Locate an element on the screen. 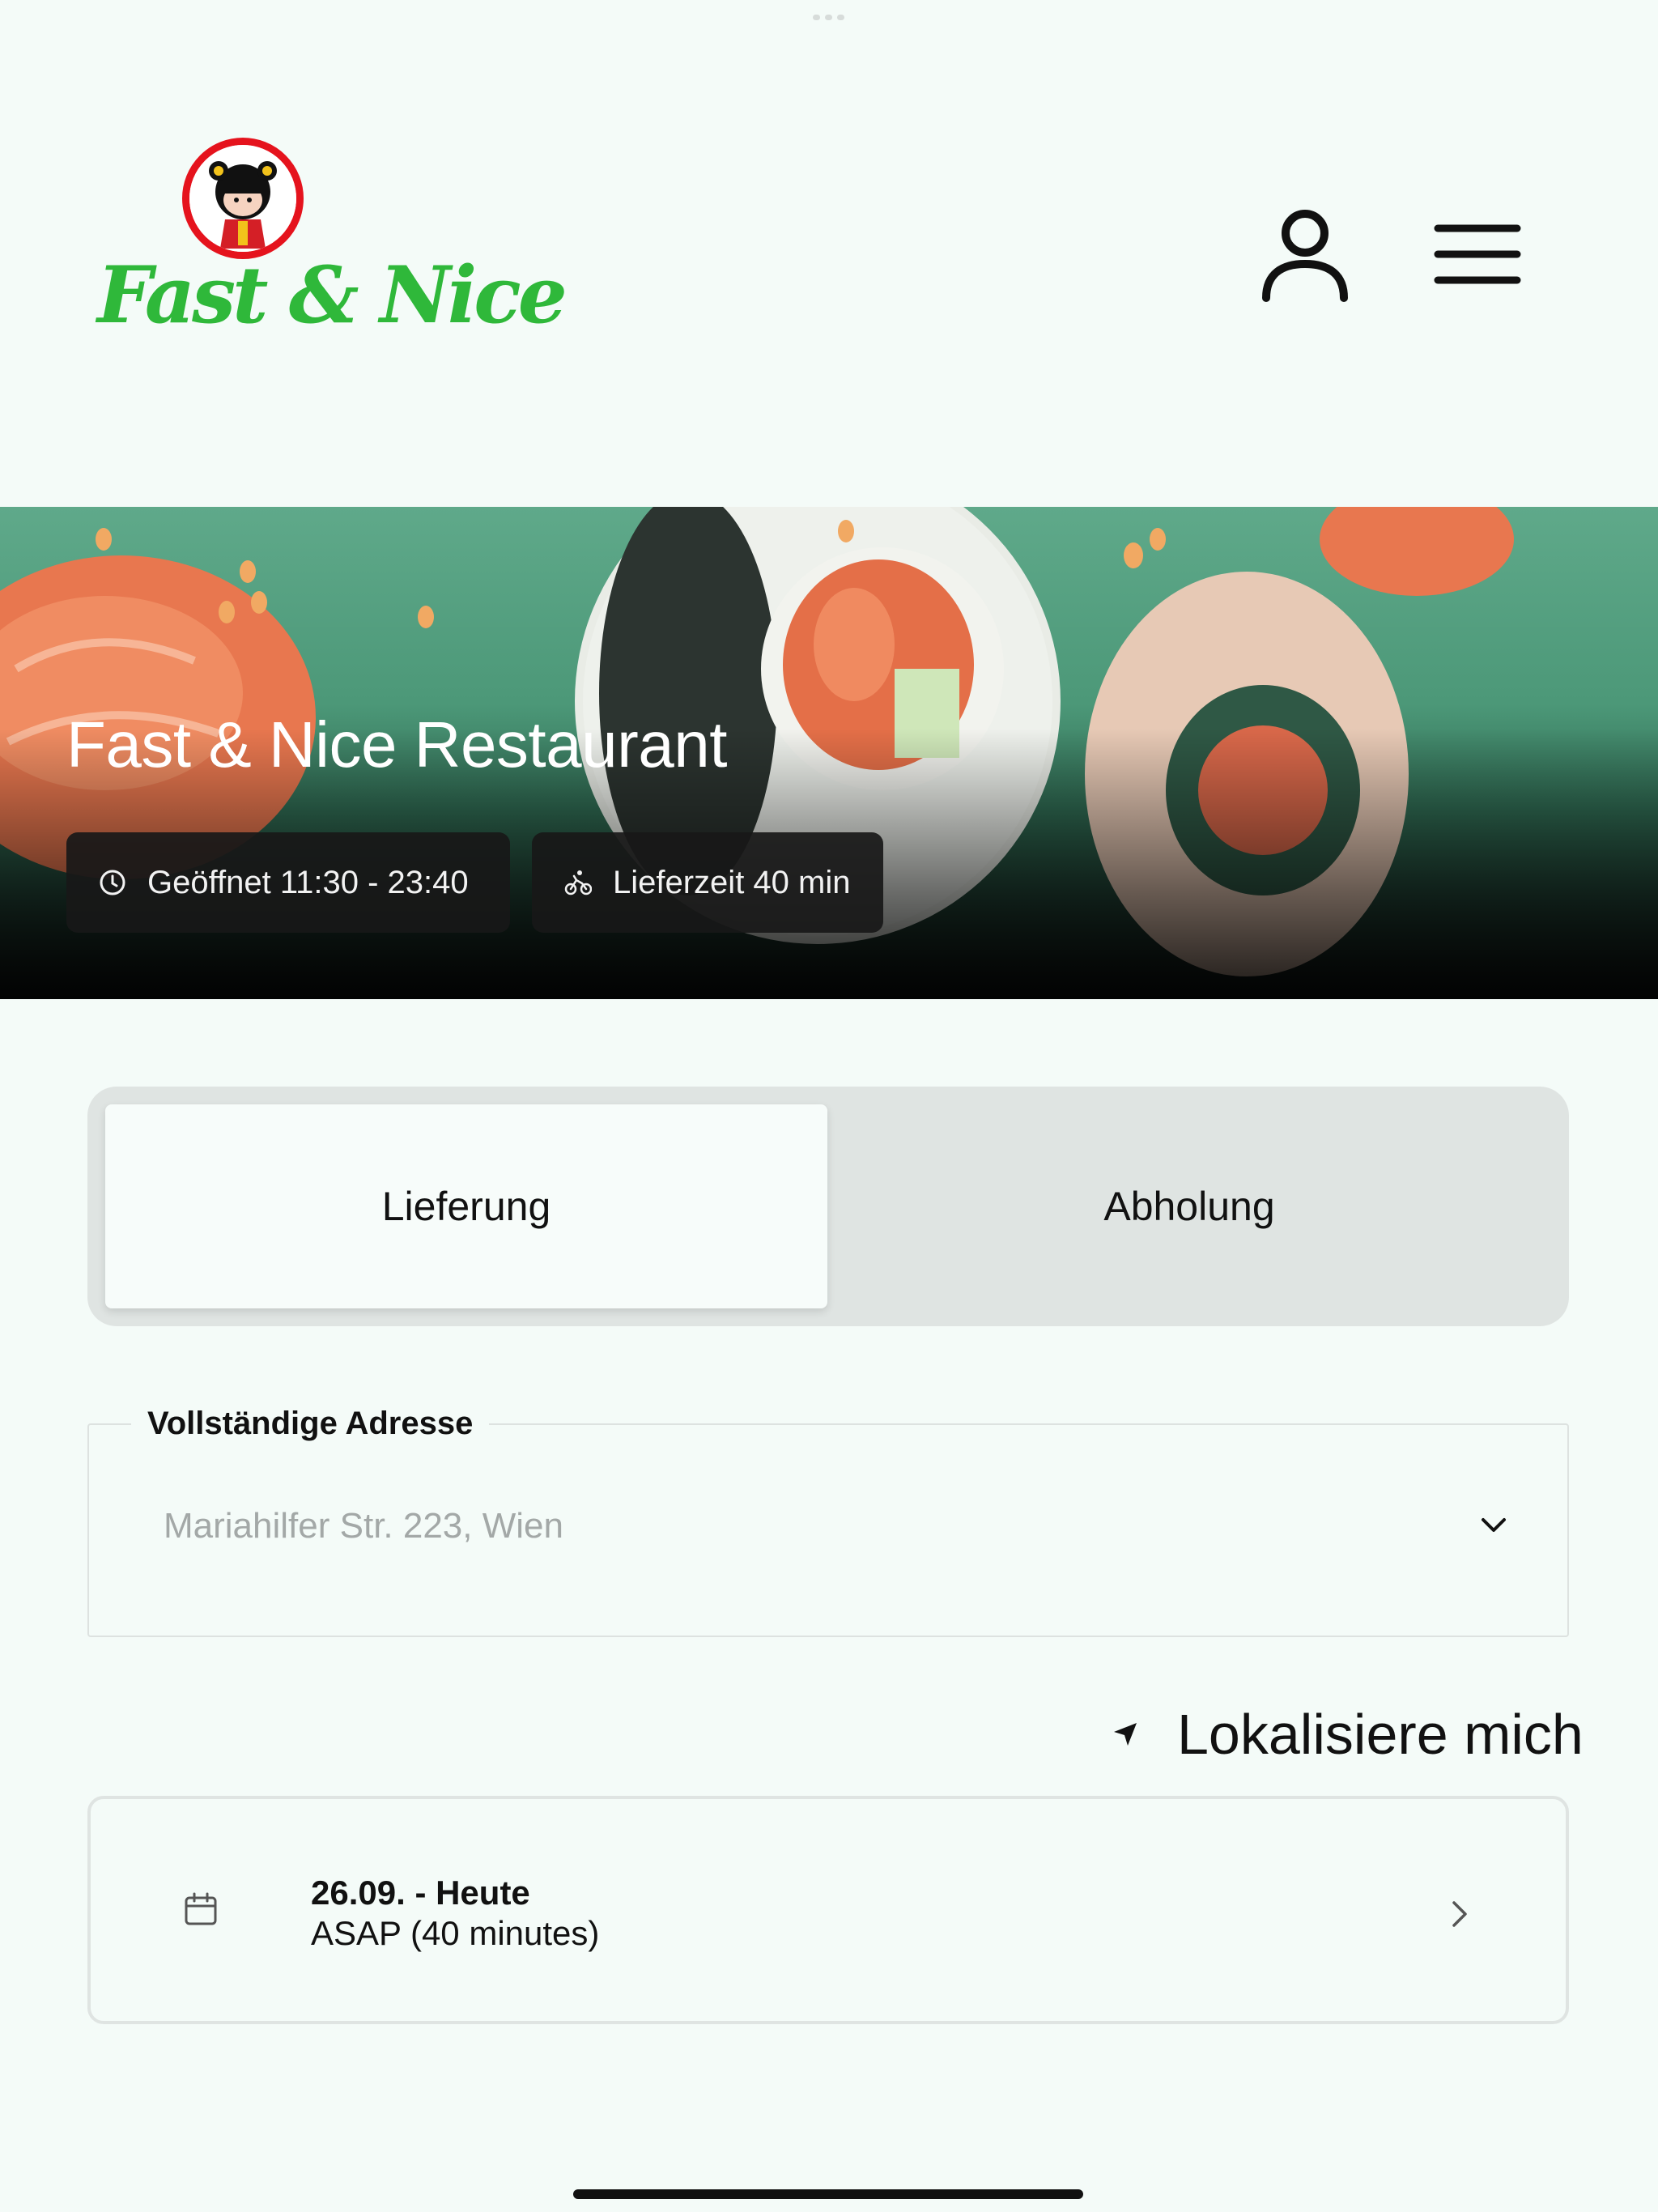 Image resolution: width=1658 pixels, height=2212 pixels. restaurant-name: Fast & Nice Restaurant is located at coordinates (397, 745).